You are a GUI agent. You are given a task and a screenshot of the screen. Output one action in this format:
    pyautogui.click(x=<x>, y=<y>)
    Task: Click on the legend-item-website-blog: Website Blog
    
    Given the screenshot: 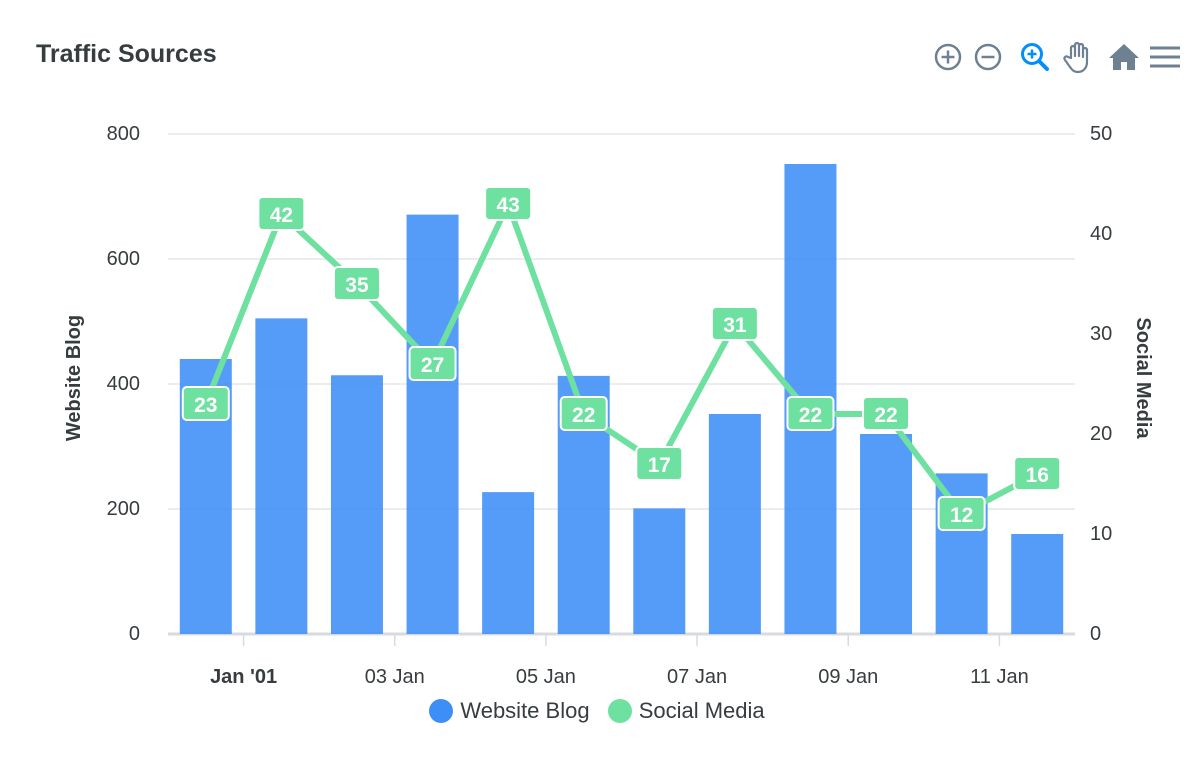 What is the action you would take?
    pyautogui.click(x=509, y=711)
    